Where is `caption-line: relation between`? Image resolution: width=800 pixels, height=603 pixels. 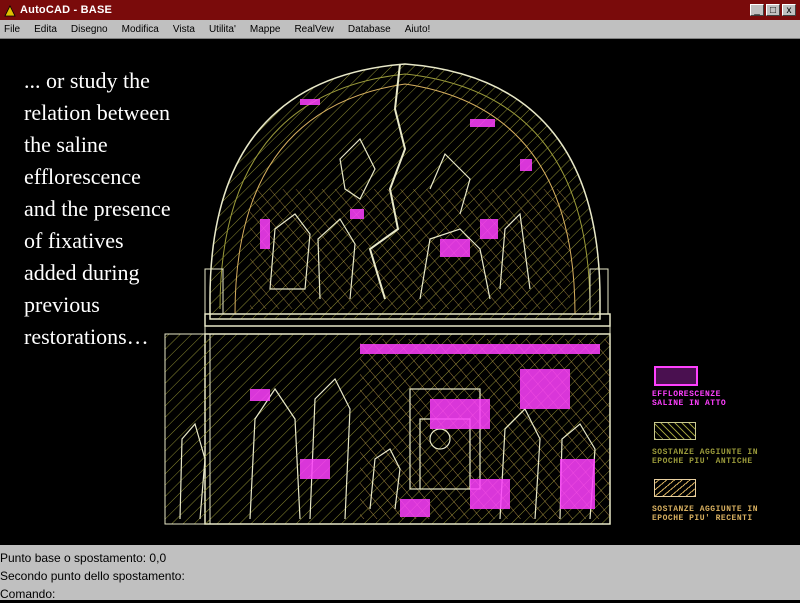
caption-line: relation between is located at coordinates (97, 112).